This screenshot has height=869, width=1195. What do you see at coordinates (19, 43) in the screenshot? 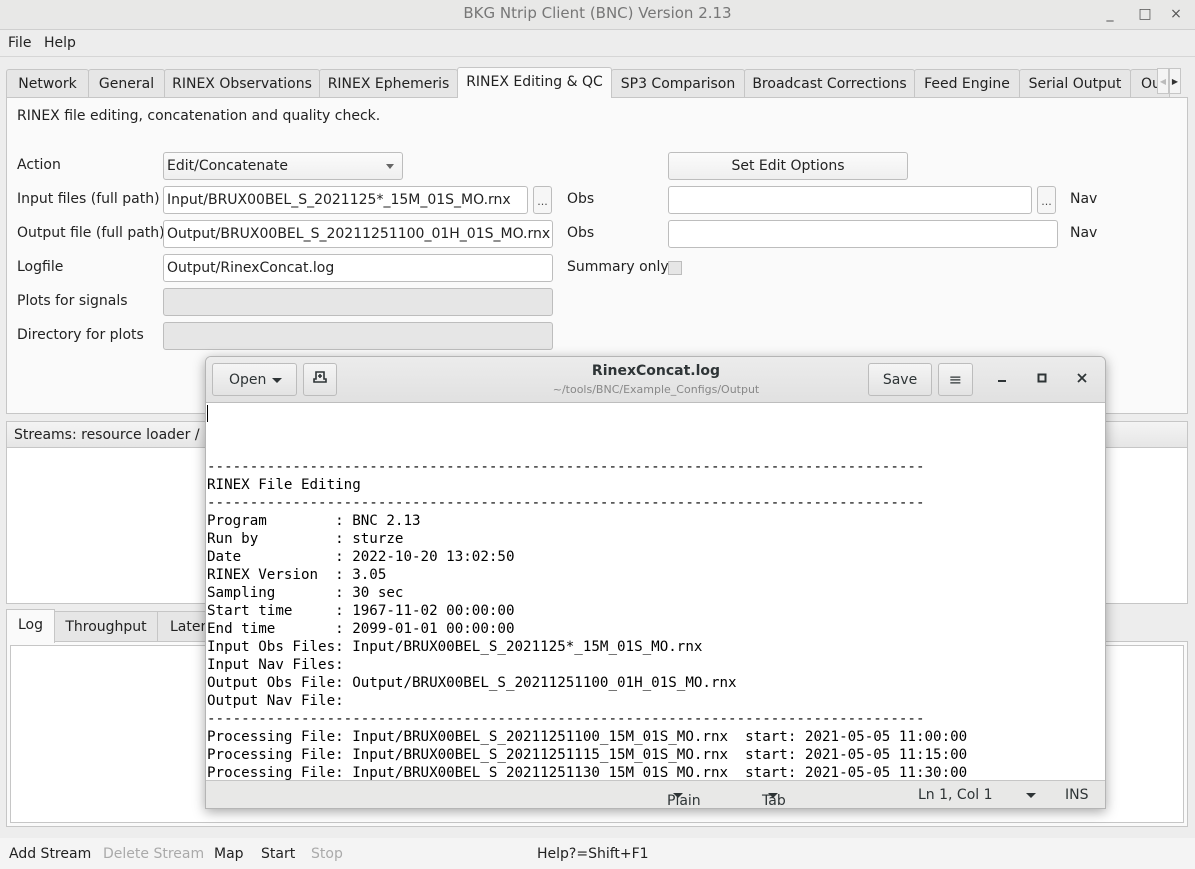
I see `menu-file: File` at bounding box center [19, 43].